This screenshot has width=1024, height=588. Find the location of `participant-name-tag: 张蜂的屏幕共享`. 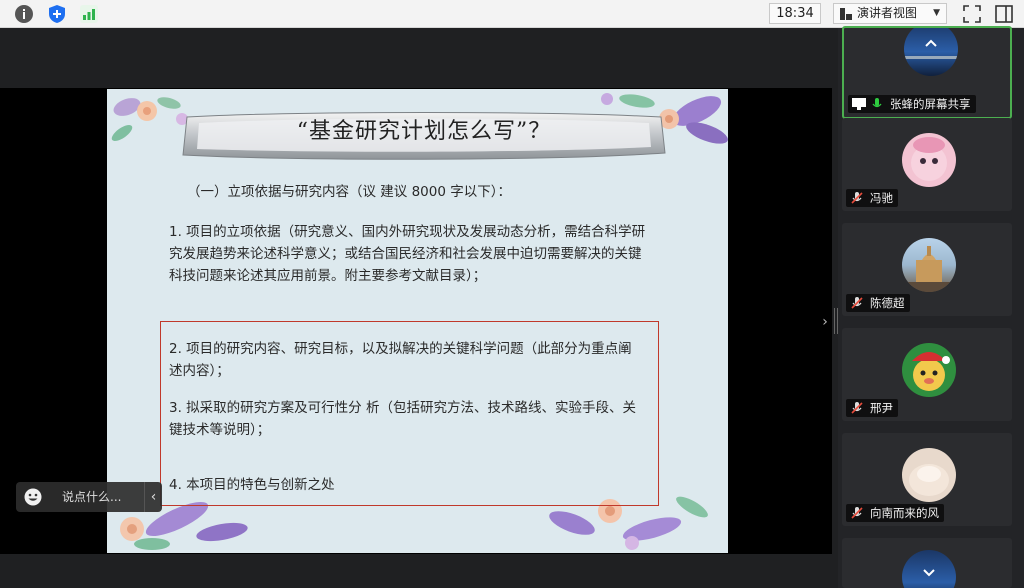

participant-name-tag: 张蜂的屏幕共享 is located at coordinates (912, 104).